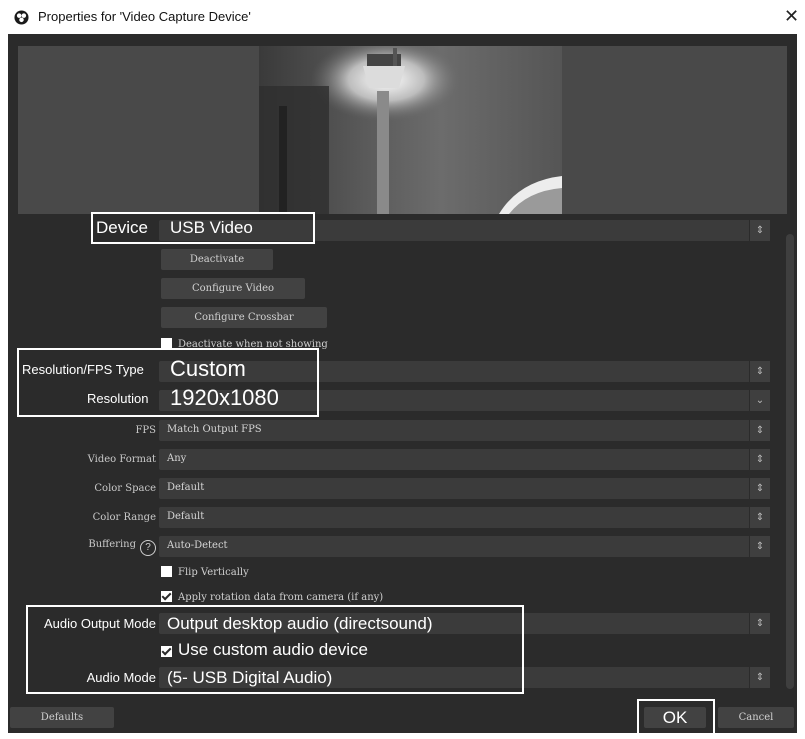 This screenshot has width=805, height=739. What do you see at coordinates (112, 544) in the screenshot?
I see `buffering-label: Buffering` at bounding box center [112, 544].